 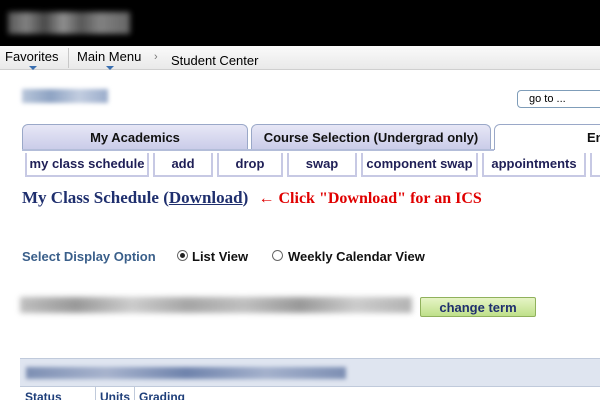 What do you see at coordinates (370, 198) in the screenshot?
I see `download-annotation: ← Click "Download" for an ICS` at bounding box center [370, 198].